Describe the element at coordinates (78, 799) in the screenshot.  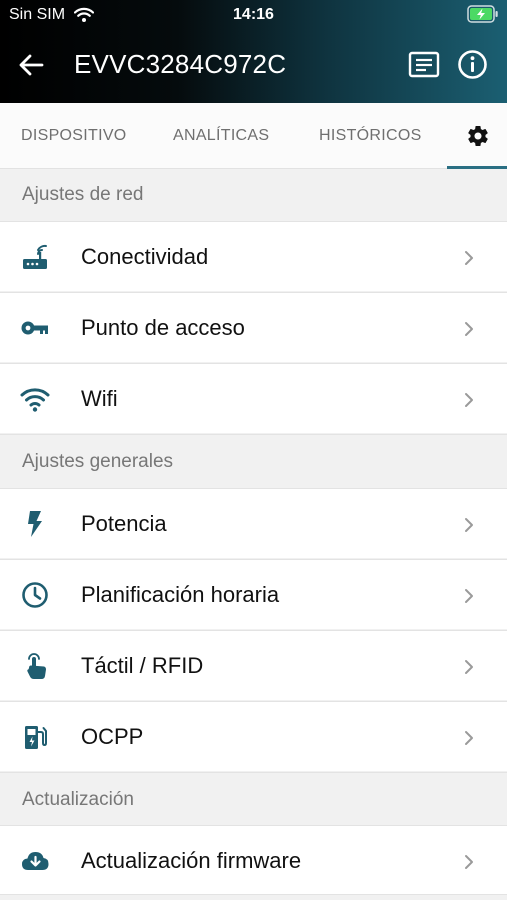
I see `section-title: Actualización` at that location.